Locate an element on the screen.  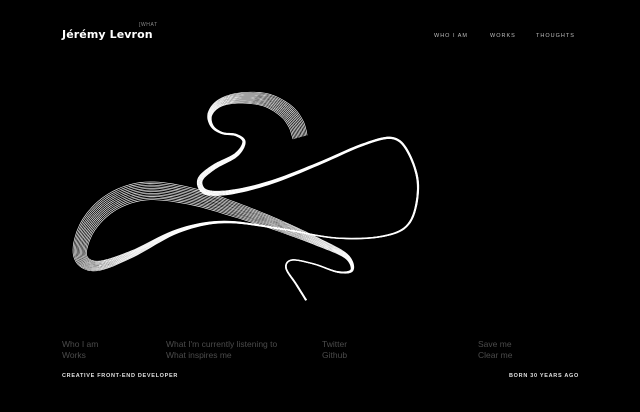
footer-column-about: Who I am Works is located at coordinates (80, 350).